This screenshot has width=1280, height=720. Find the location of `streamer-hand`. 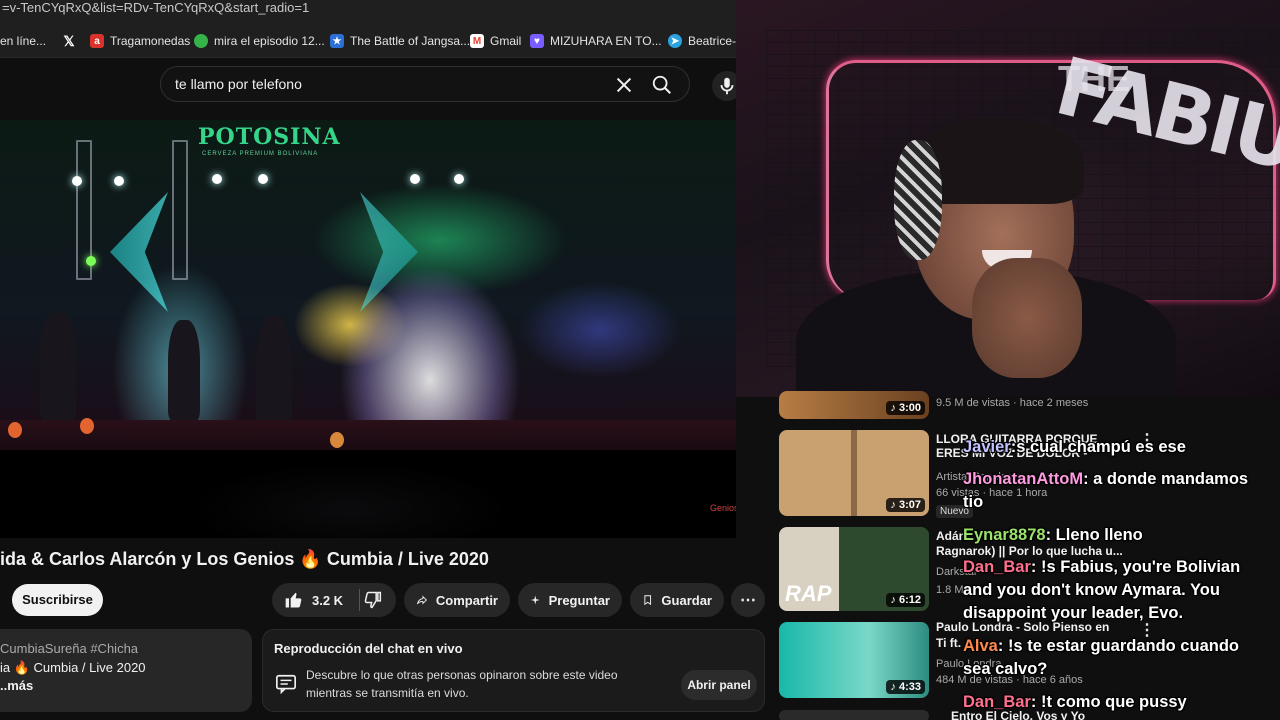

streamer-hand is located at coordinates (1027, 318).